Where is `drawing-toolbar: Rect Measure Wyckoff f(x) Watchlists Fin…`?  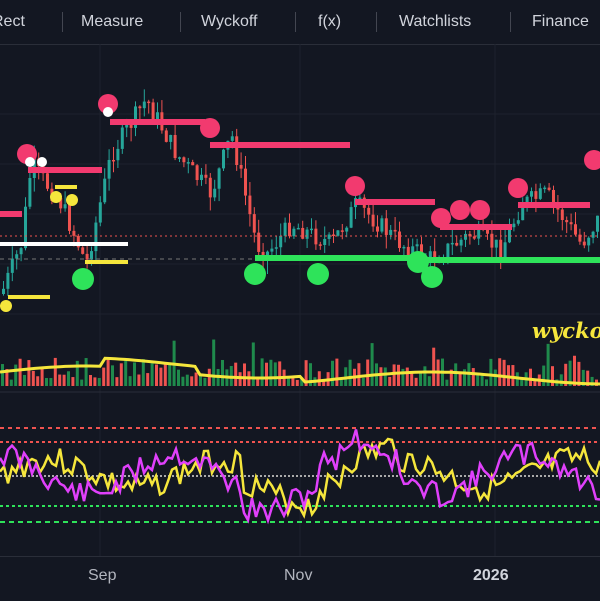 drawing-toolbar: Rect Measure Wyckoff f(x) Watchlists Fin… is located at coordinates (300, 22).